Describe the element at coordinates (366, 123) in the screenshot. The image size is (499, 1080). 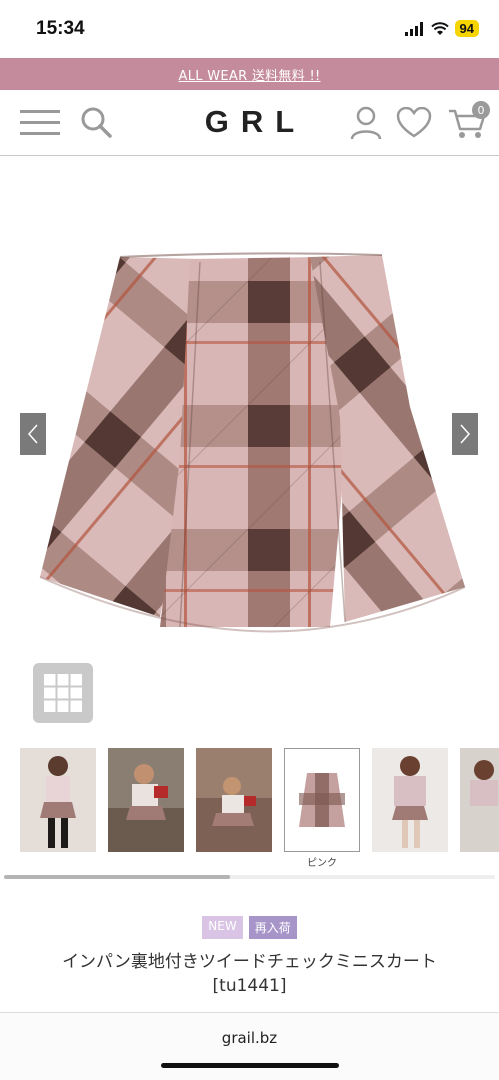
I see `account-icon` at that location.